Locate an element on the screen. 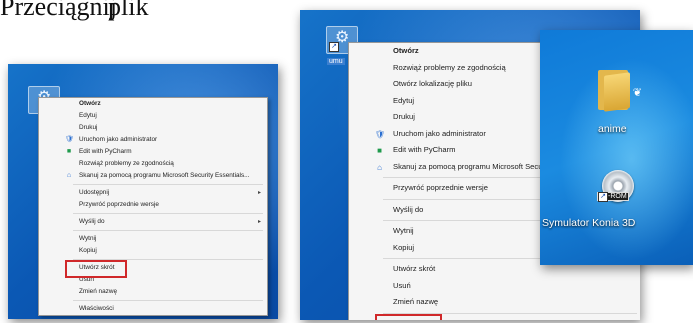 The width and height of the screenshot is (693, 323). heading-word-2: plik is located at coordinates (128, 10).